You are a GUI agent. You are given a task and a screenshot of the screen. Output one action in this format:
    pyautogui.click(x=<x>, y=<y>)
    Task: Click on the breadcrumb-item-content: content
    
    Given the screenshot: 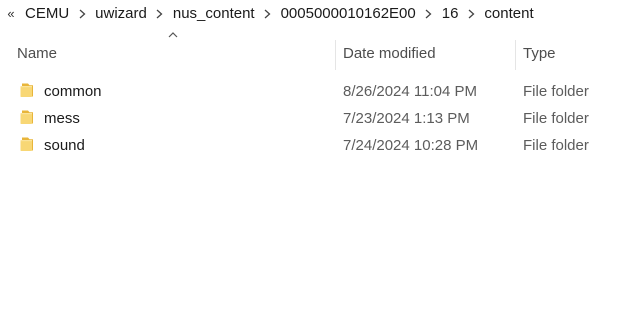 What is the action you would take?
    pyautogui.click(x=508, y=14)
    